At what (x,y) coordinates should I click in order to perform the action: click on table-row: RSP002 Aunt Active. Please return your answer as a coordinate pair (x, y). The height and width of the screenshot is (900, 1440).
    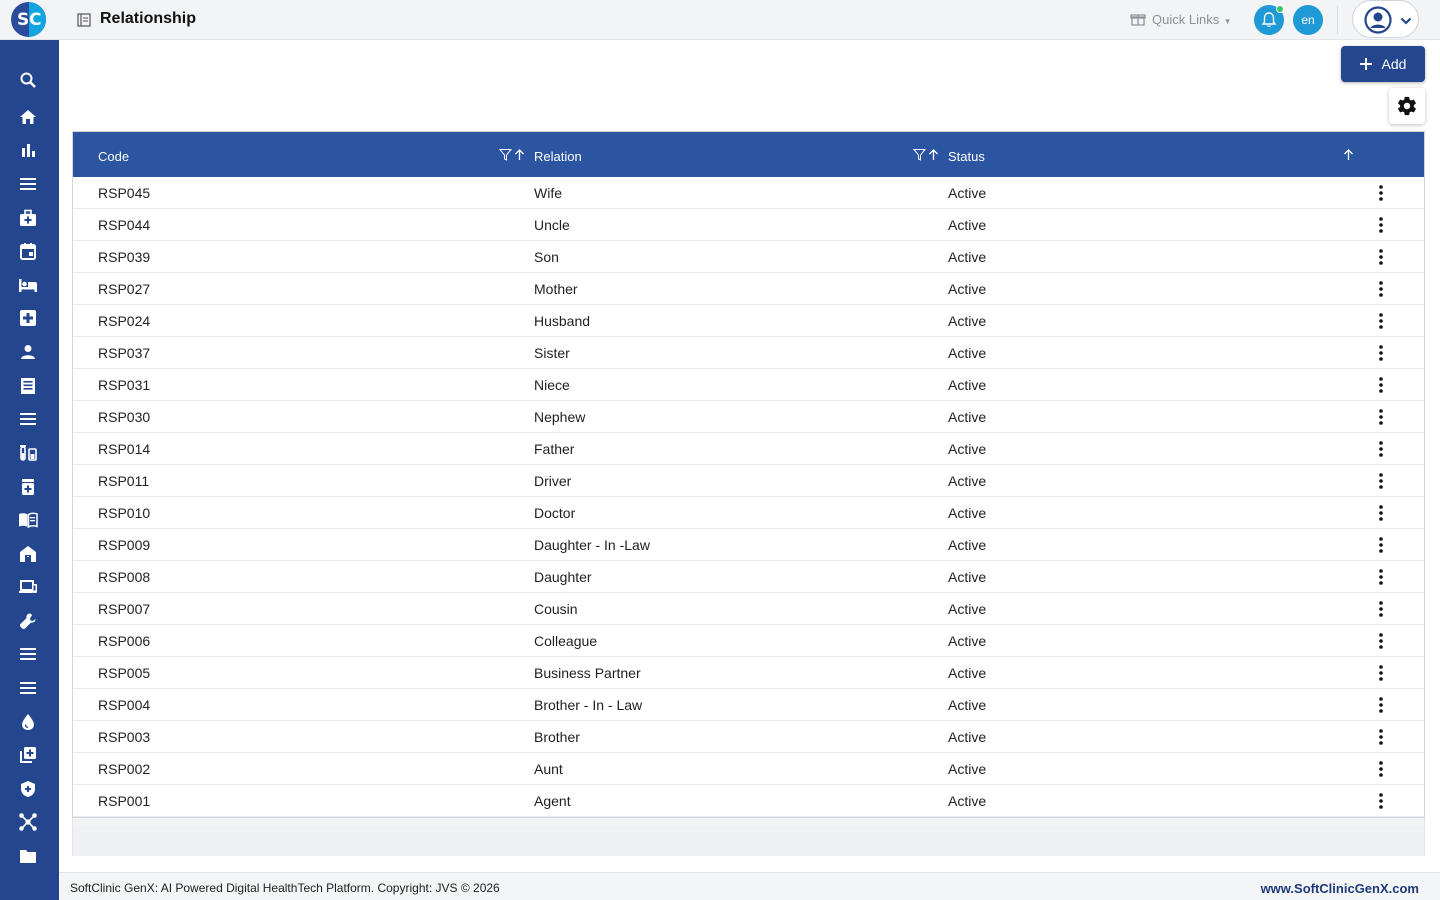
    Looking at the image, I should click on (748, 769).